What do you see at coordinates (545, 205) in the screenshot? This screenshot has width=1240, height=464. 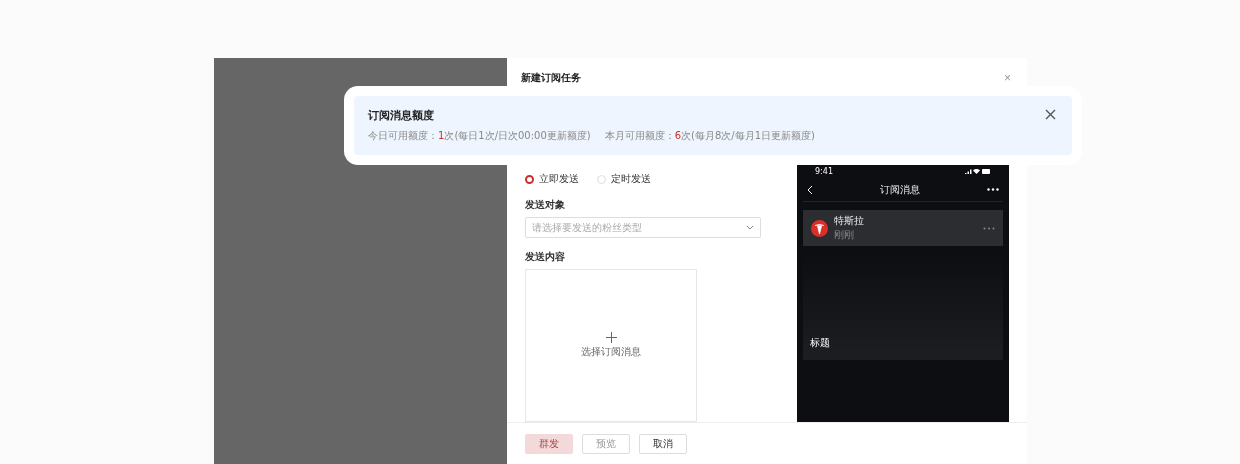 I see `field-label: 发送对象` at bounding box center [545, 205].